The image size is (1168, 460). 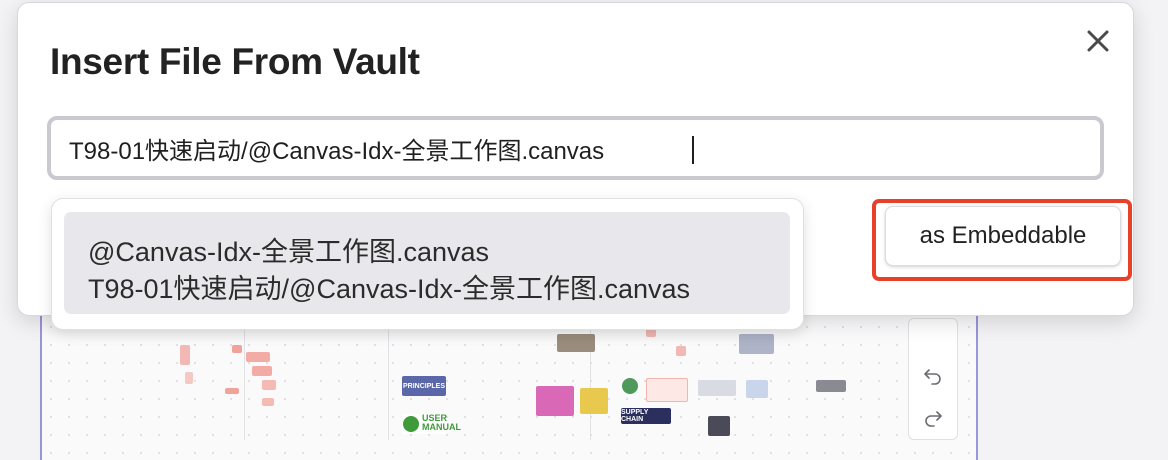 What do you see at coordinates (441, 427) in the screenshot?
I see `thumbnail-label-manual: MANUAL` at bounding box center [441, 427].